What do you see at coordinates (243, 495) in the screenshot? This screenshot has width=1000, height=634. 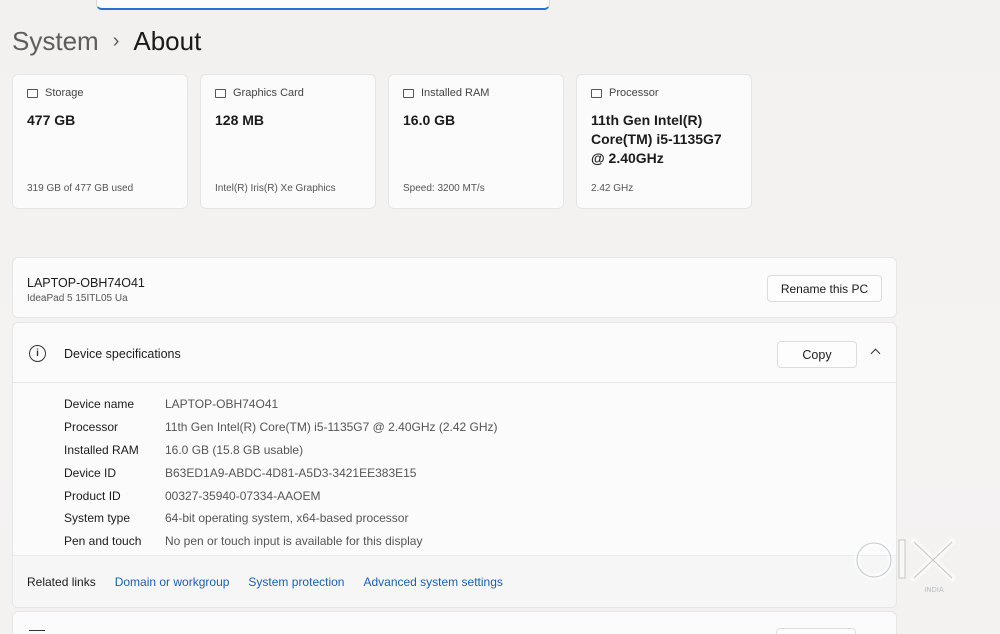 I see `spec-value: 00327-35940-07334-AAOEM` at bounding box center [243, 495].